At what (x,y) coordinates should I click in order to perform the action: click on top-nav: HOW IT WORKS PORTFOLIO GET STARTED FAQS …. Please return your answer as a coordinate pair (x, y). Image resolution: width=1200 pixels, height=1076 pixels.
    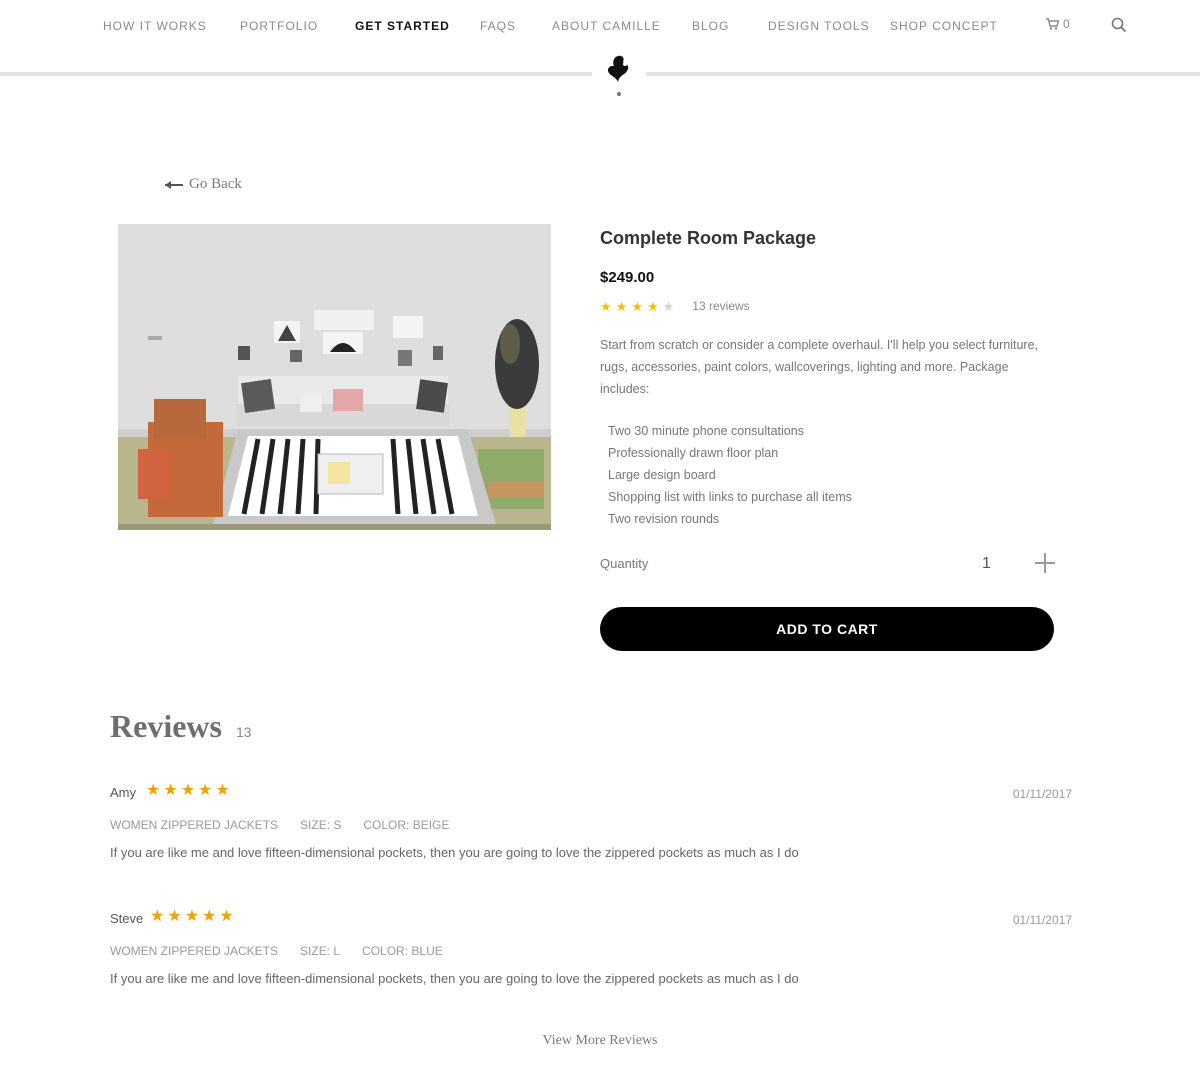
    Looking at the image, I should click on (600, 28).